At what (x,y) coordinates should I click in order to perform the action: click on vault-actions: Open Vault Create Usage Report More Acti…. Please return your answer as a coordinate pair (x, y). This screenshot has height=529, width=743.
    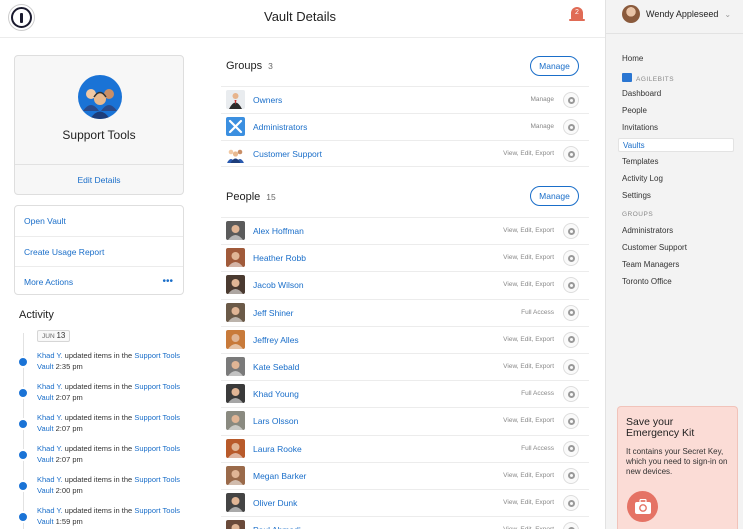
    Looking at the image, I should click on (99, 250).